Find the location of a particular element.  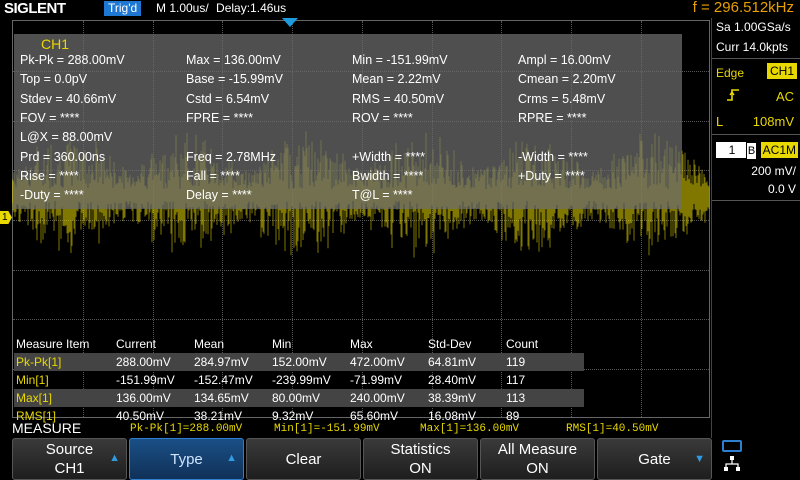

sample-rate: Sa 1.00GSa/s is located at coordinates (753, 27).